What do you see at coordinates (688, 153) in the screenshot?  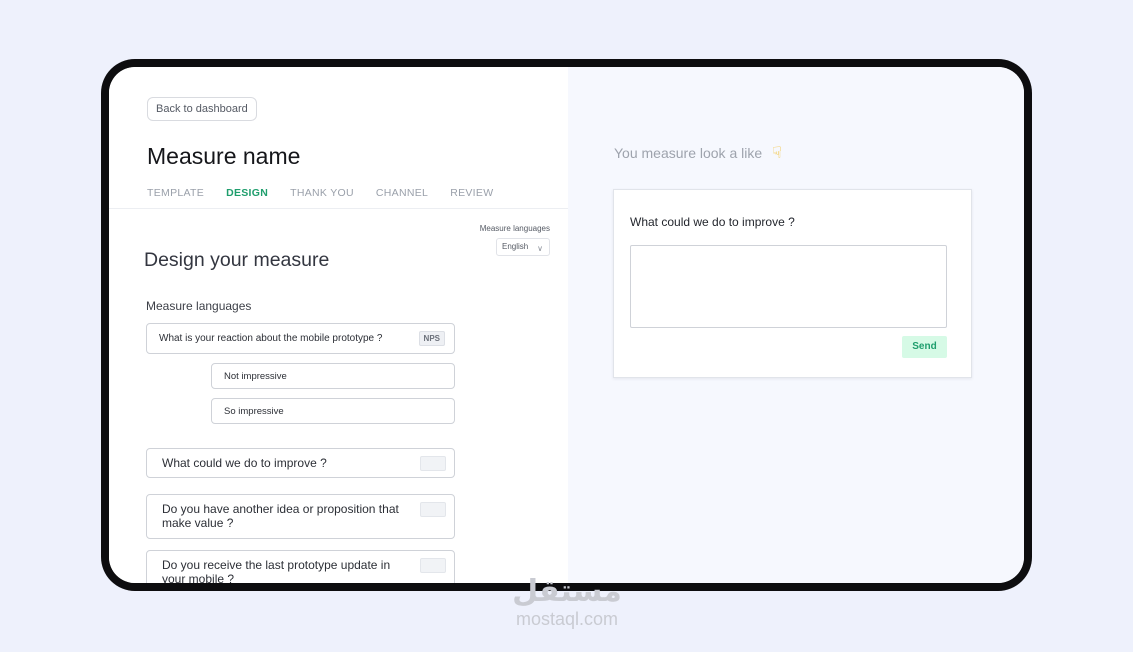 I see `preview-heading-text: You measure look a like` at bounding box center [688, 153].